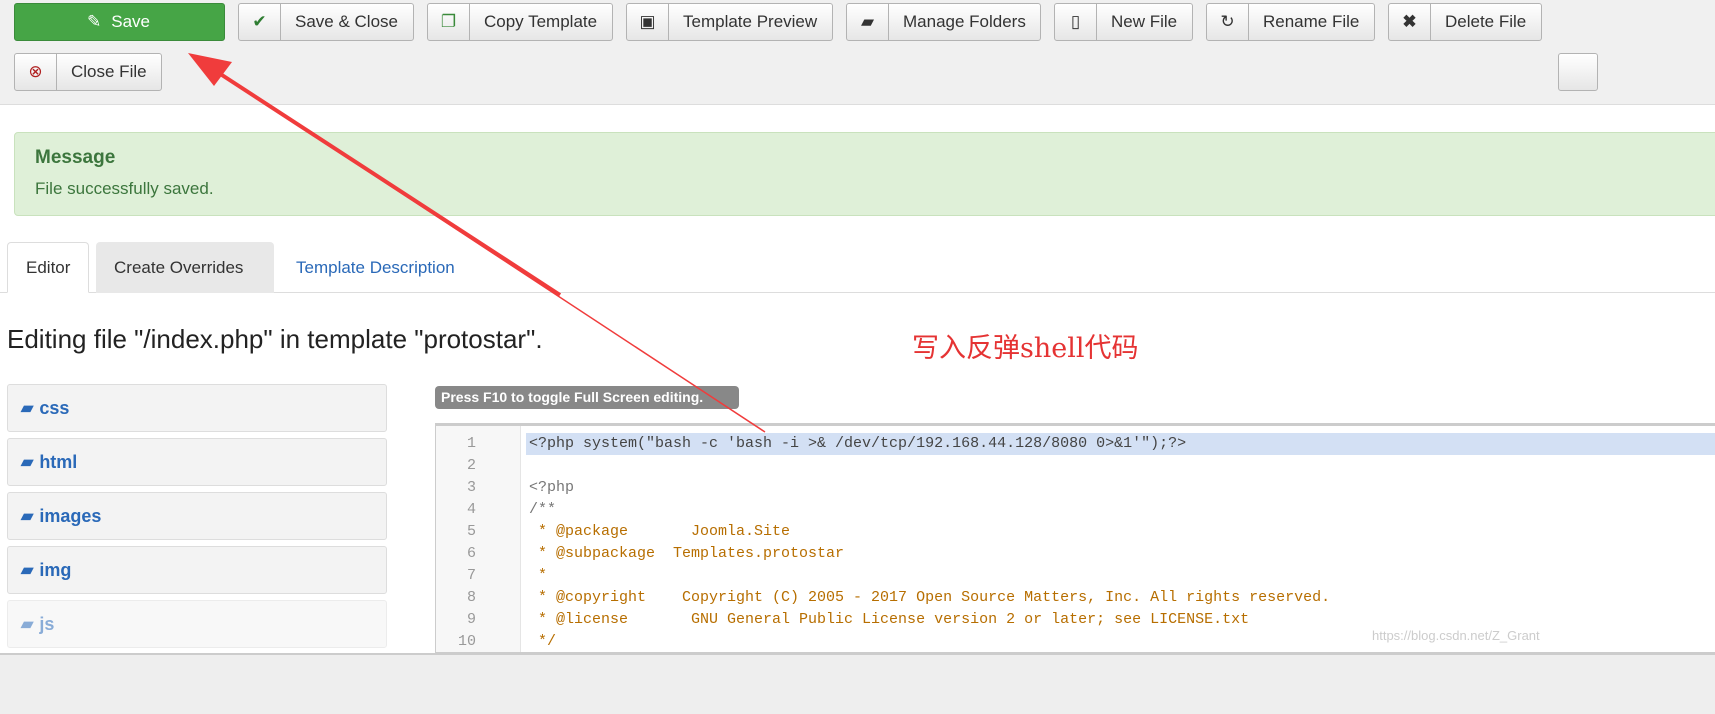 This screenshot has height=714, width=1715. Describe the element at coordinates (1465, 22) in the screenshot. I see `delete-file-button: ✖ Delete File` at that location.